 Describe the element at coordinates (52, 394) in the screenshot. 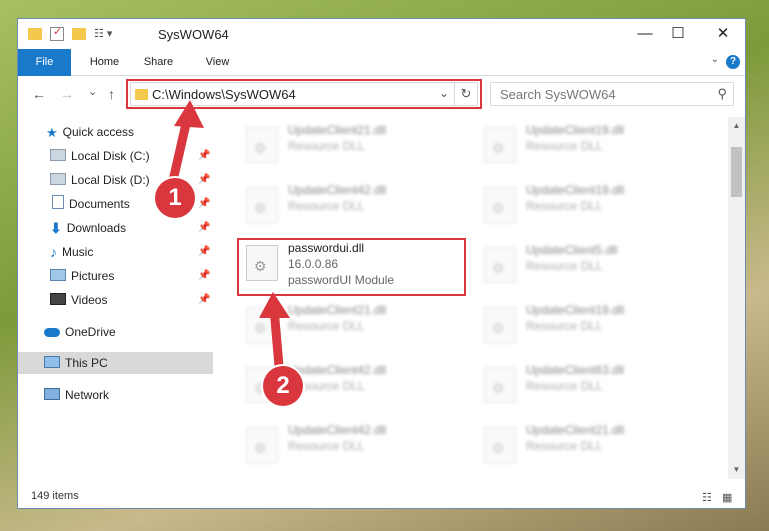

I see `network-icon` at that location.